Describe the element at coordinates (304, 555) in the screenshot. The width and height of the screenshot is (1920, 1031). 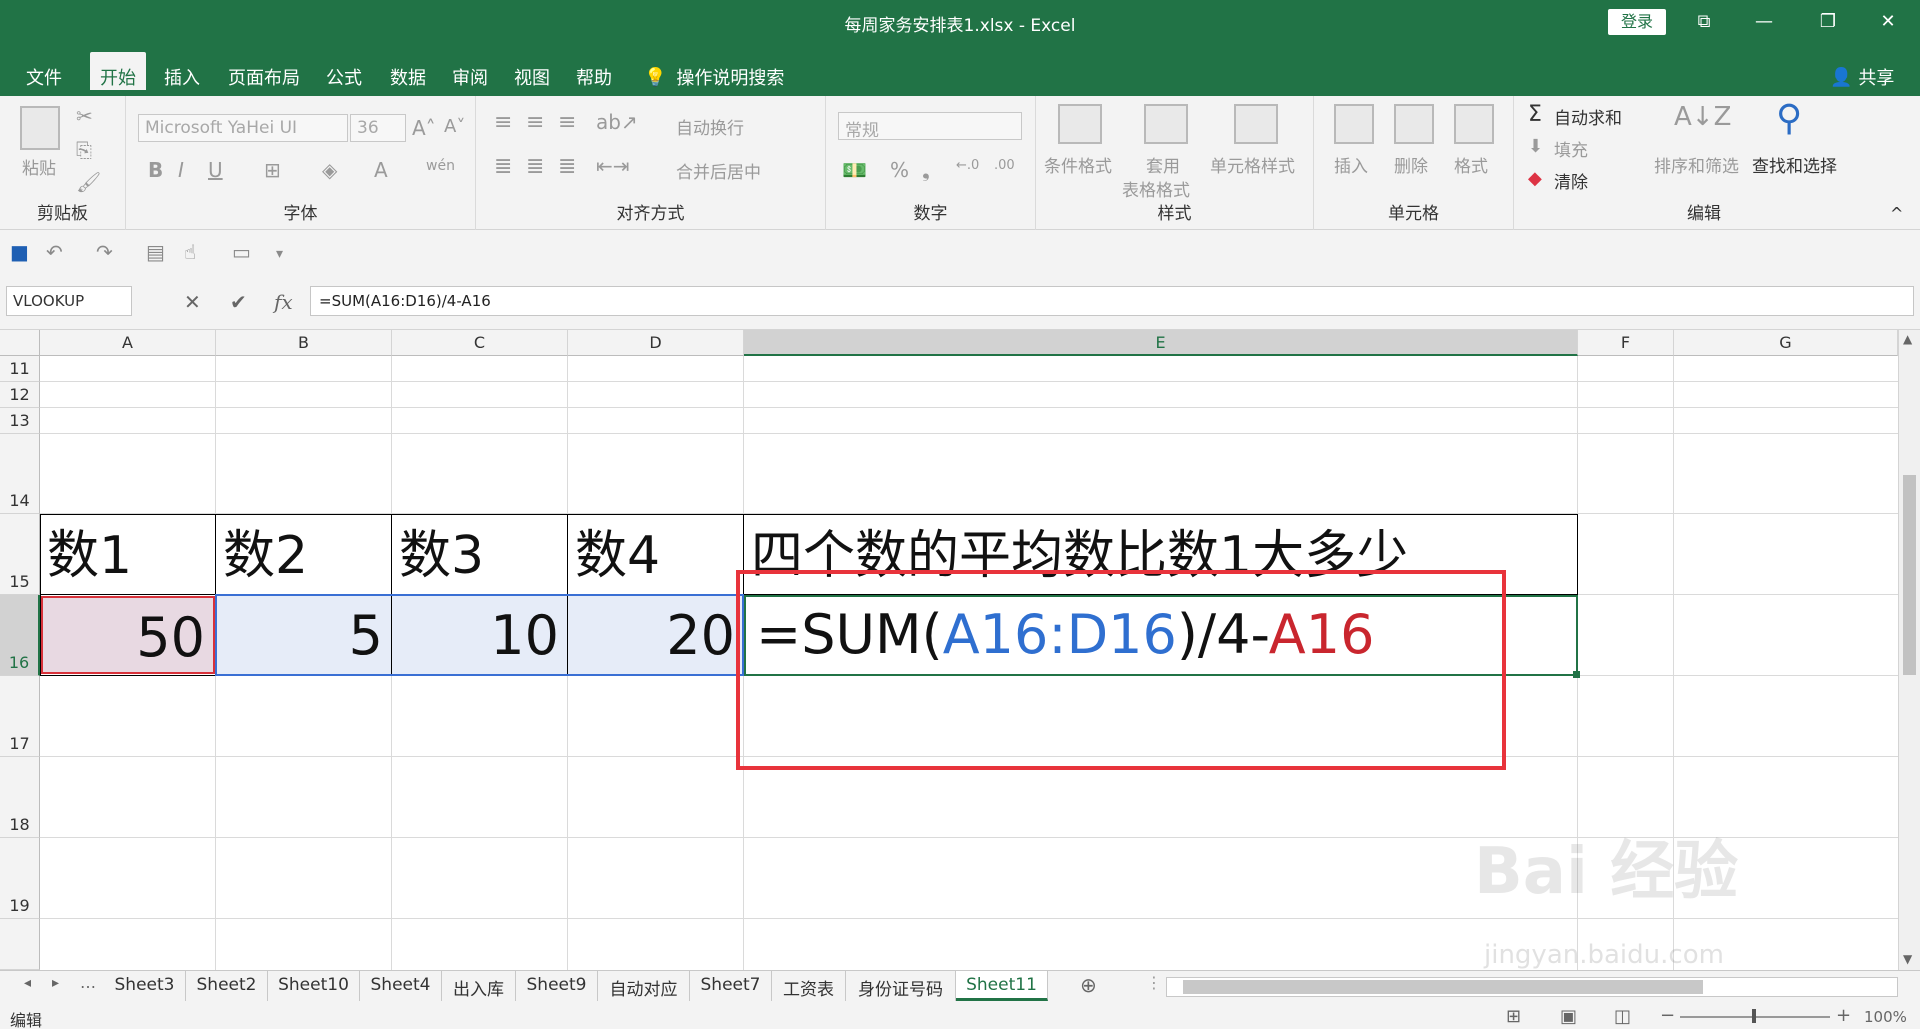
I see `cell-b15: 数2` at that location.